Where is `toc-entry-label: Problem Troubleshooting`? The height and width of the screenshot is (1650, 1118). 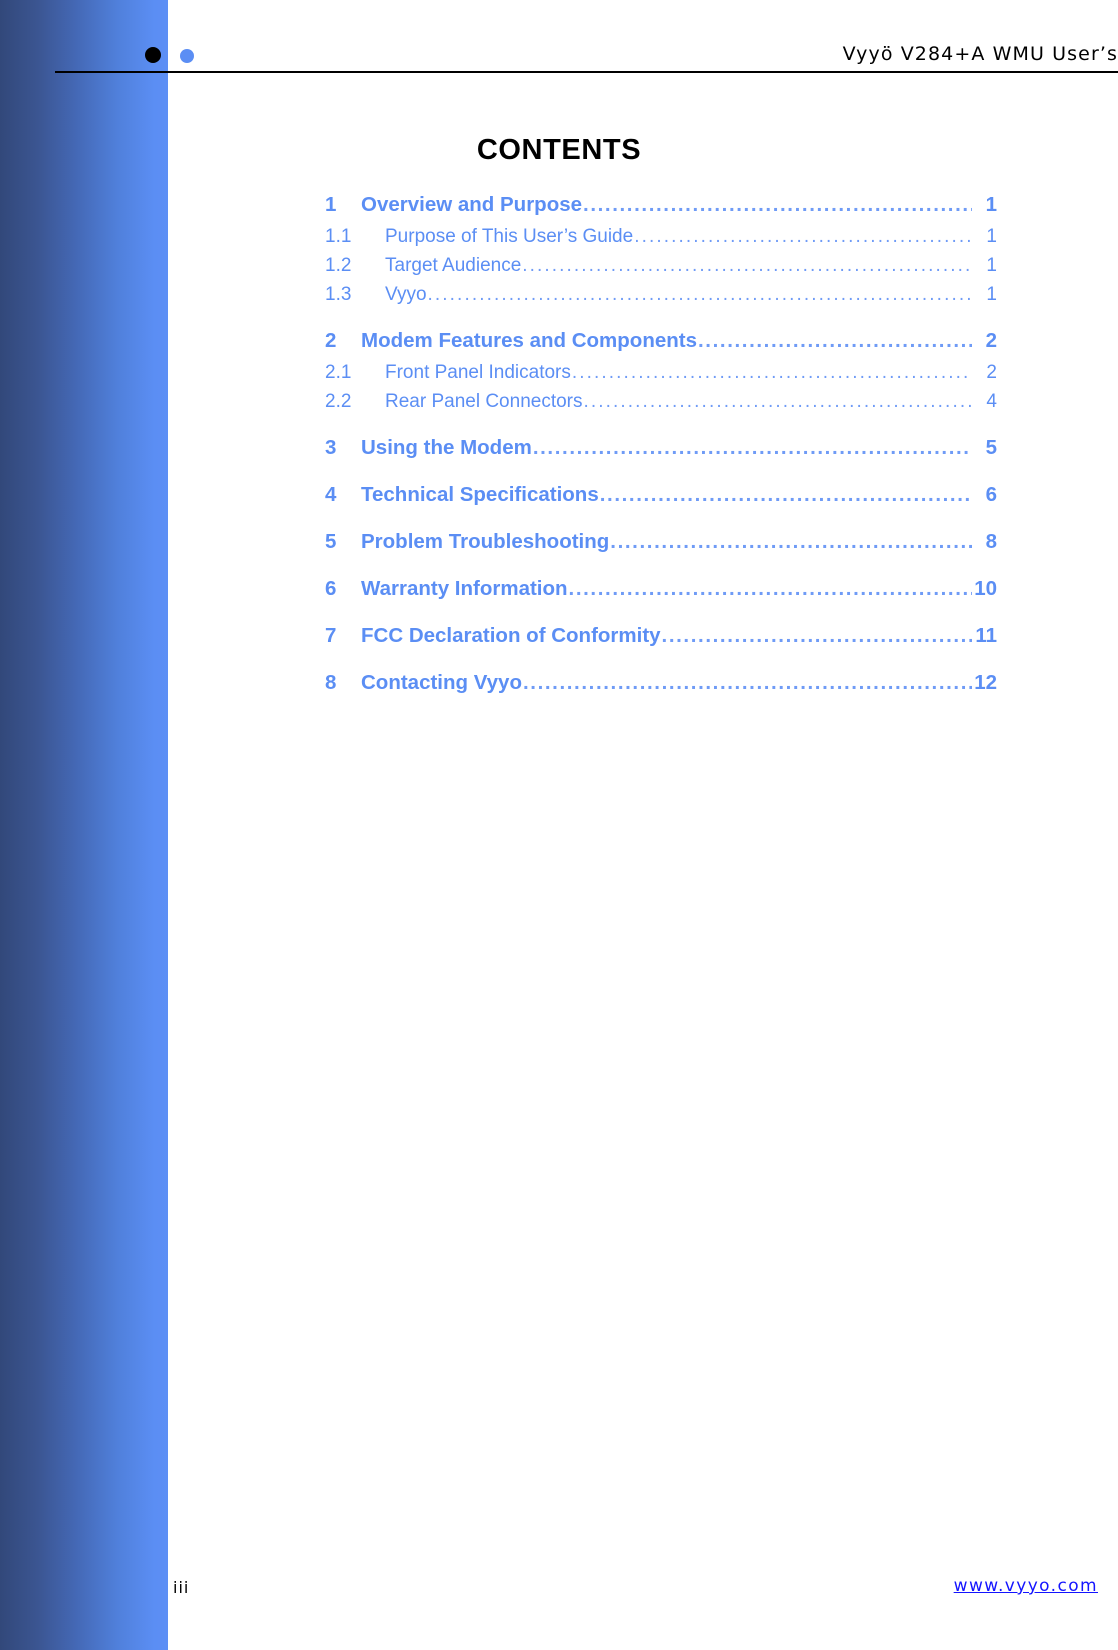
toc-entry-label: Problem Troubleshooting is located at coordinates (485, 541).